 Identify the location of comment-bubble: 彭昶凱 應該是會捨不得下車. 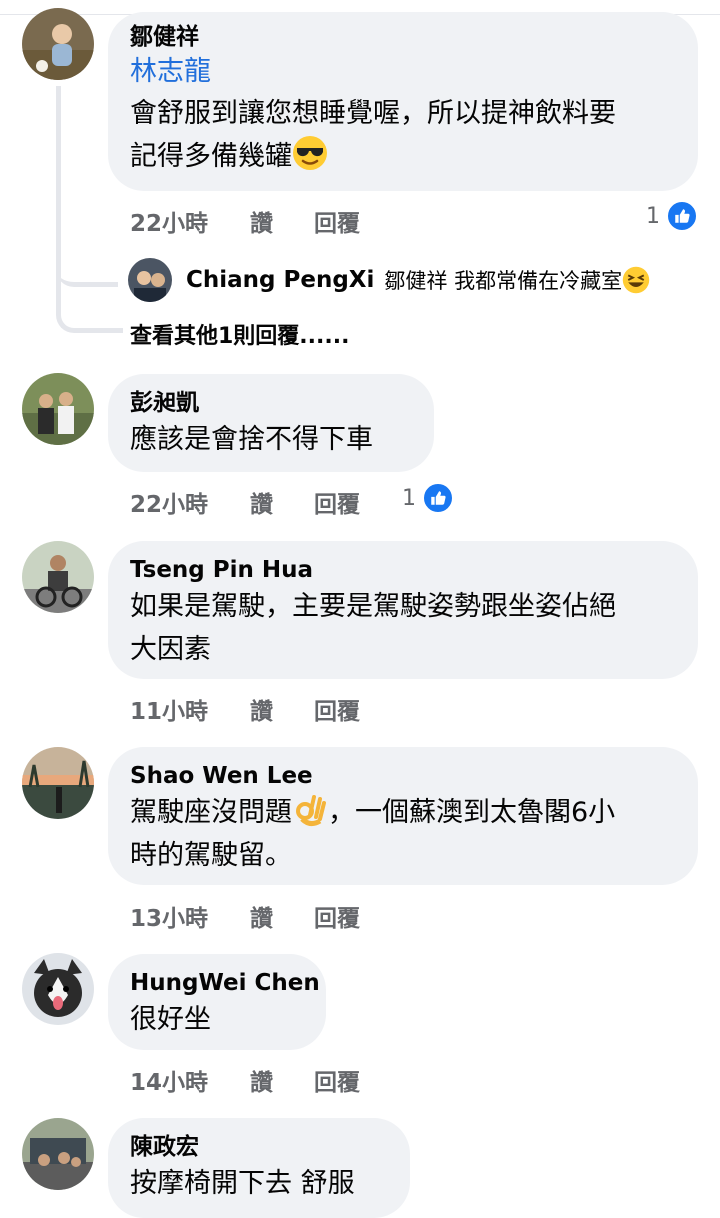
(271, 423).